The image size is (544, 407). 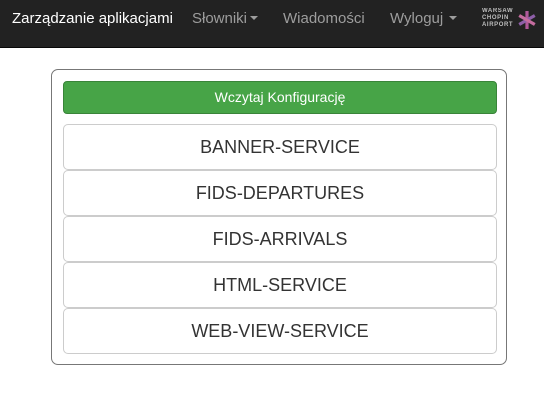 I want to click on nav-item-label: Słowniki, so click(x=220, y=18).